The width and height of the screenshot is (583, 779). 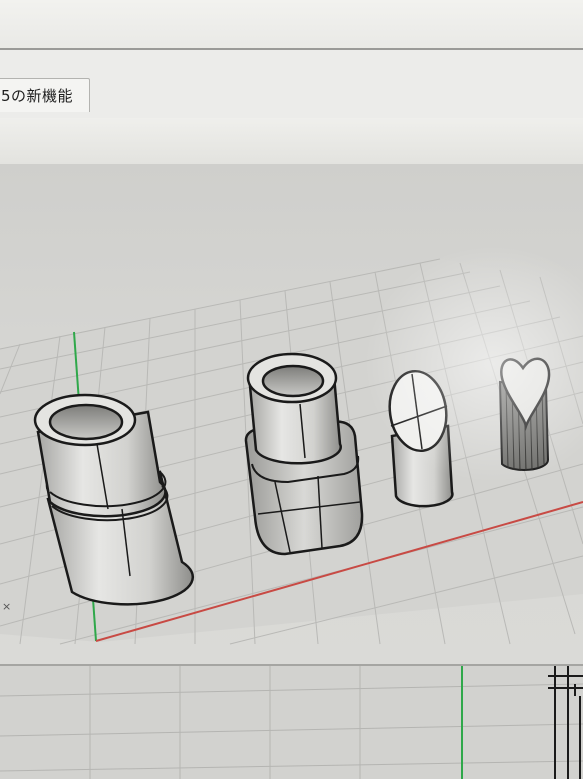 I want to click on lower-viewport-canvas, so click(x=291, y=722).